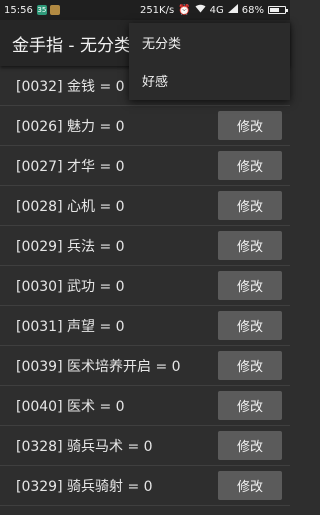  Describe the element at coordinates (70, 126) in the screenshot. I see `list-item-label: [0026] 魅力 = 0` at that location.